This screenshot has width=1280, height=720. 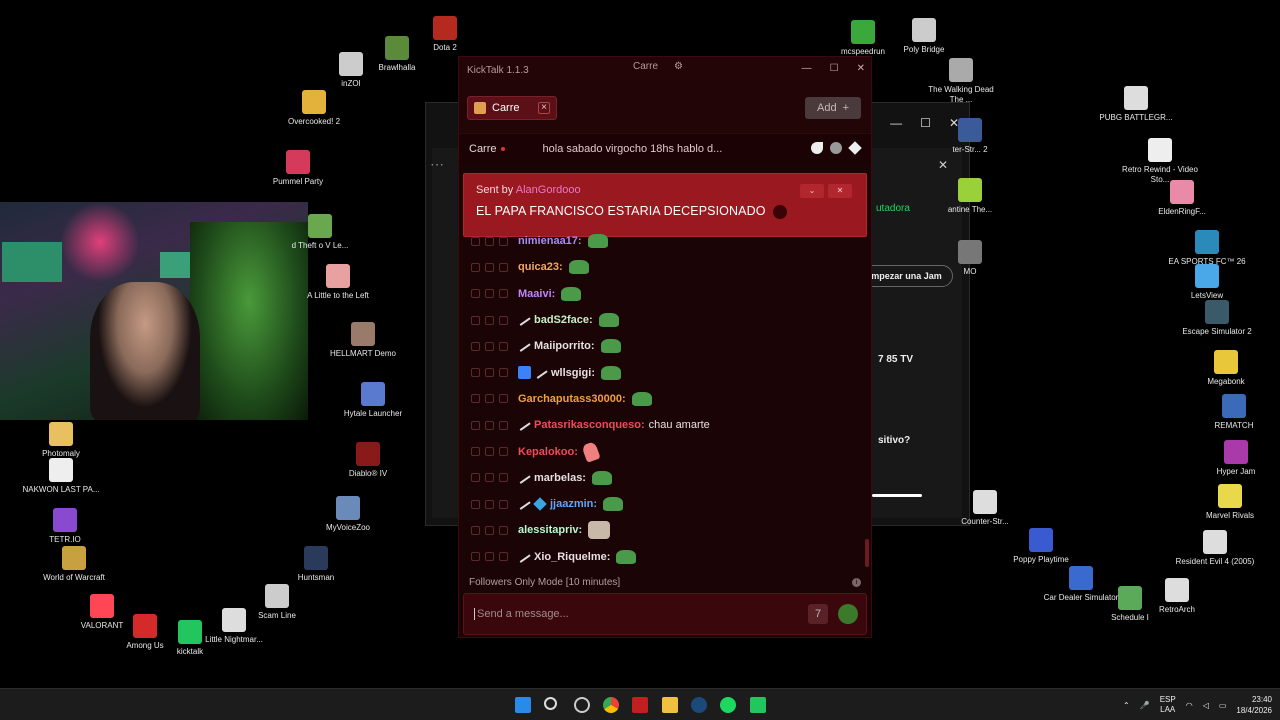 What do you see at coordinates (640, 705) in the screenshot?
I see `app-icon` at bounding box center [640, 705].